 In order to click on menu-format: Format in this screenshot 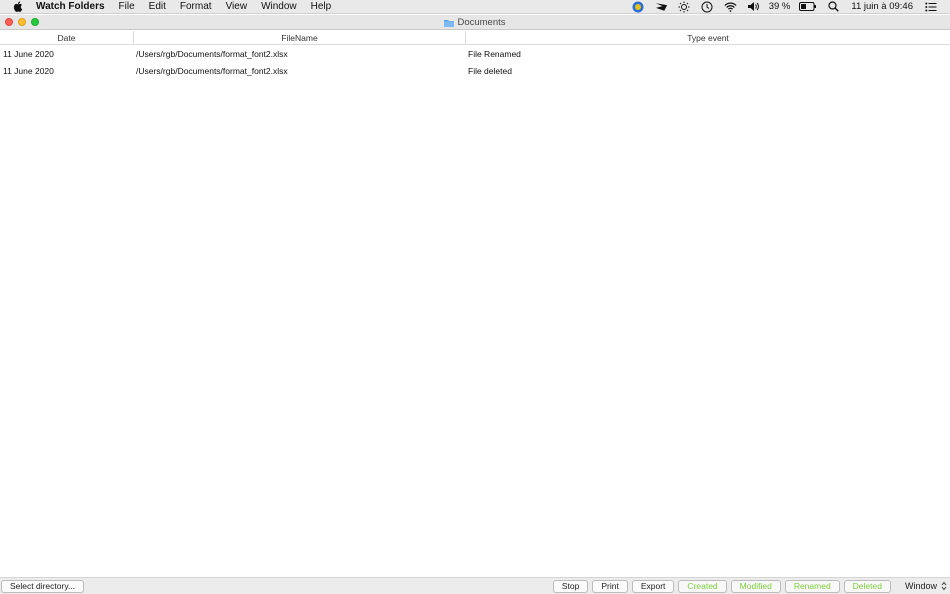, I will do `click(196, 7)`.